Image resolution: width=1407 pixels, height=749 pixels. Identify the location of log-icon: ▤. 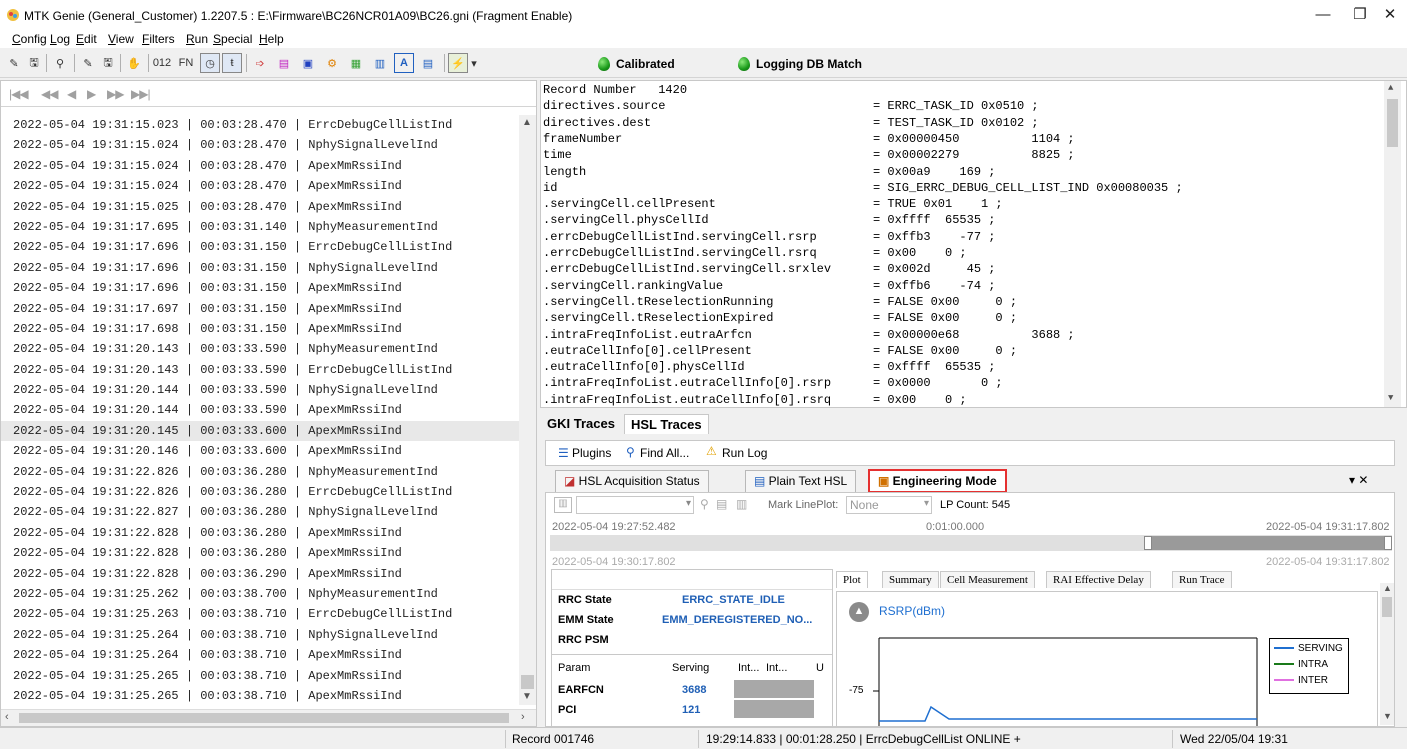
(284, 63).